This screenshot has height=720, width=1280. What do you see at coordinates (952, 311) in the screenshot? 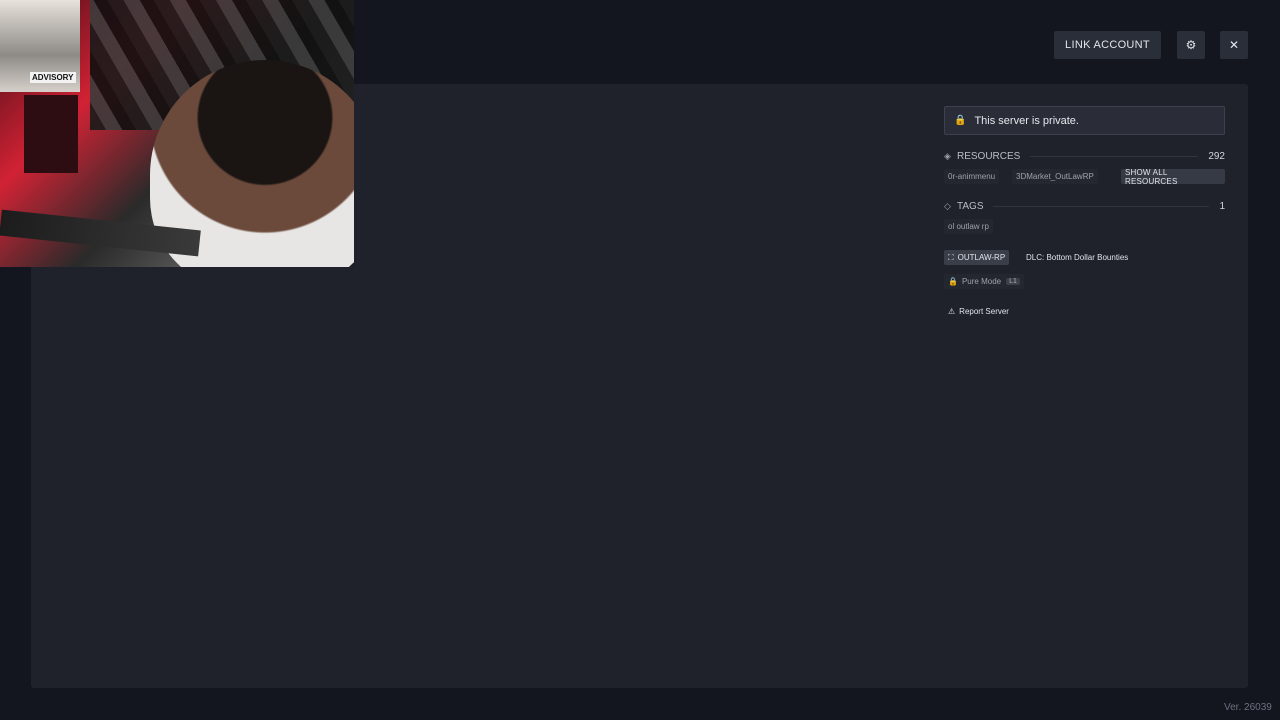
I see `warning-icon: ⚠` at bounding box center [952, 311].